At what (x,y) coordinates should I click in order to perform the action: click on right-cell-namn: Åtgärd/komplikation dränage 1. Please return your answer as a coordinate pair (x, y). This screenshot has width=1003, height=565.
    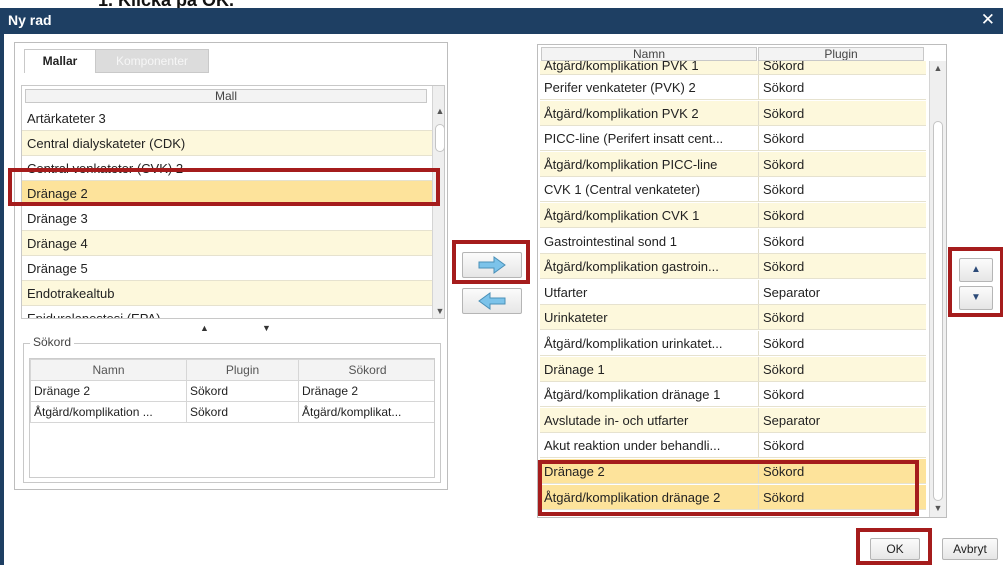
    Looking at the image, I should click on (632, 395).